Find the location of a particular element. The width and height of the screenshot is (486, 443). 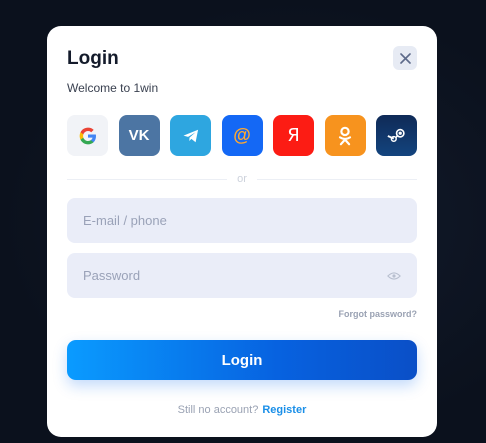

modal-subtitle: Welcome to 1win is located at coordinates (113, 88).